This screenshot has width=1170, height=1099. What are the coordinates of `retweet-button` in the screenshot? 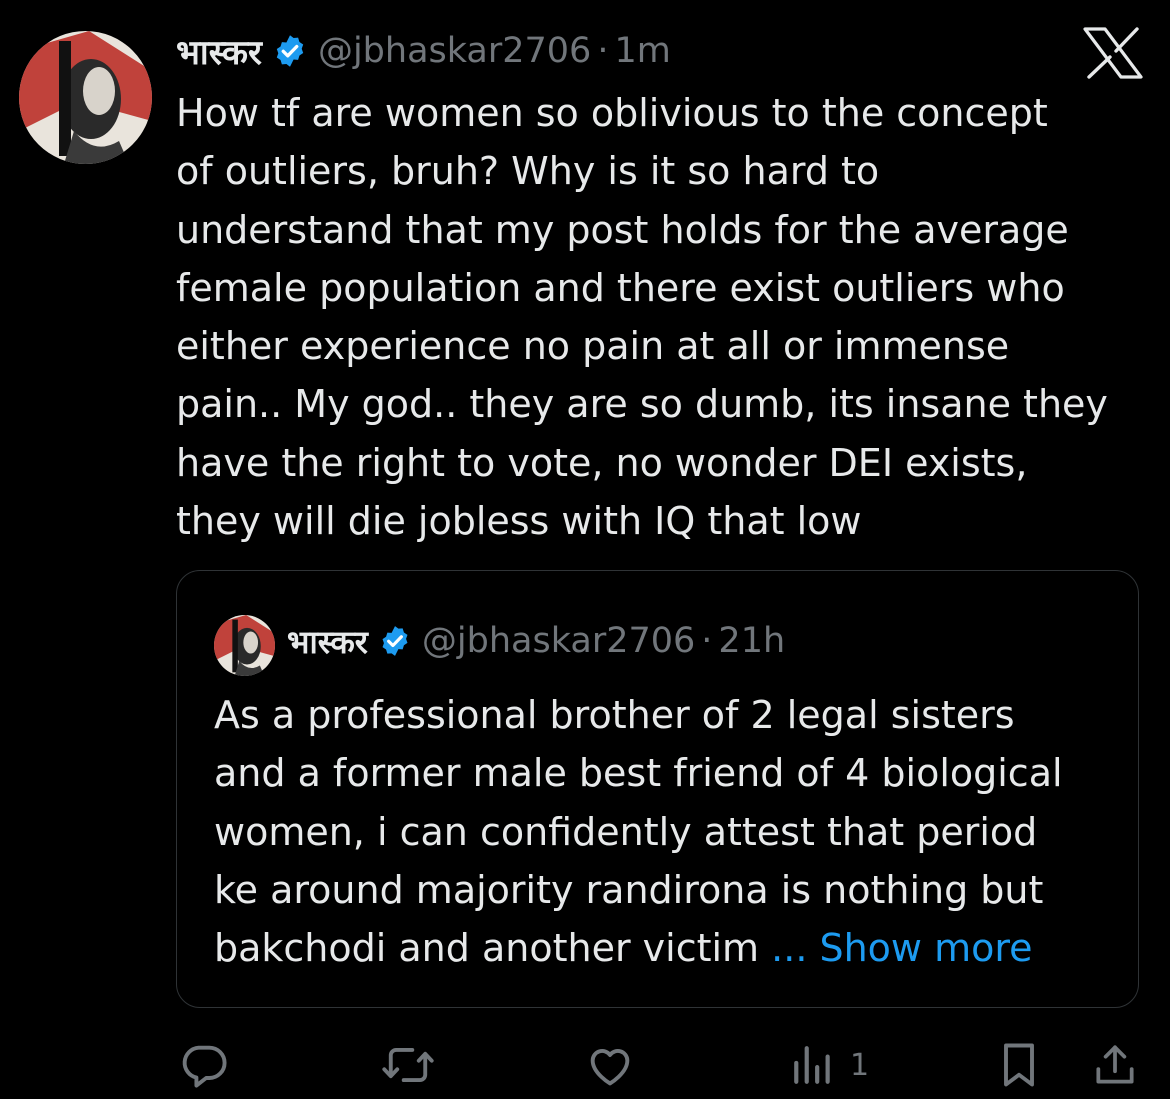 It's located at (408, 1065).